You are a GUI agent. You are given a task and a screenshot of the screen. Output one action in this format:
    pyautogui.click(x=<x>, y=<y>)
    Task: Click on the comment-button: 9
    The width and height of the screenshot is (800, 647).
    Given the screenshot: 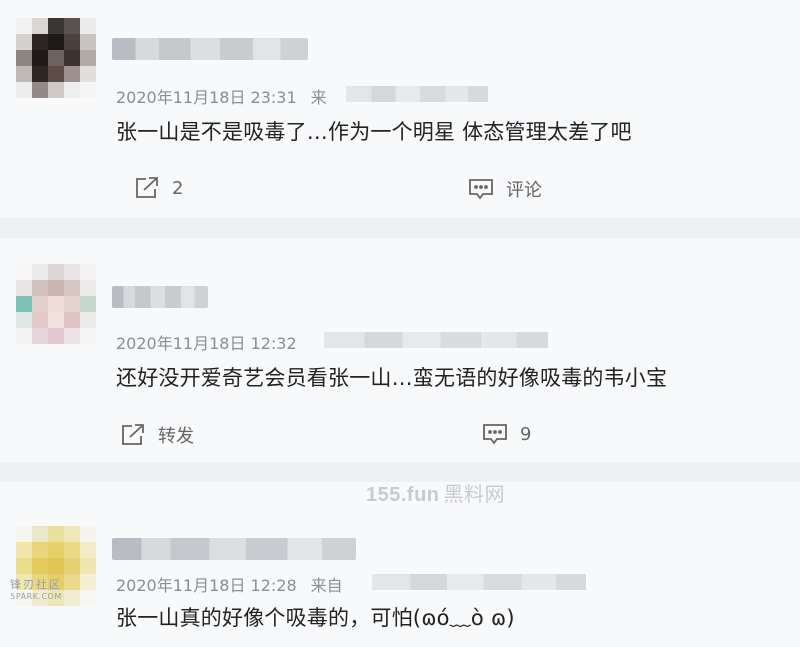 What is the action you would take?
    pyautogui.click(x=506, y=434)
    